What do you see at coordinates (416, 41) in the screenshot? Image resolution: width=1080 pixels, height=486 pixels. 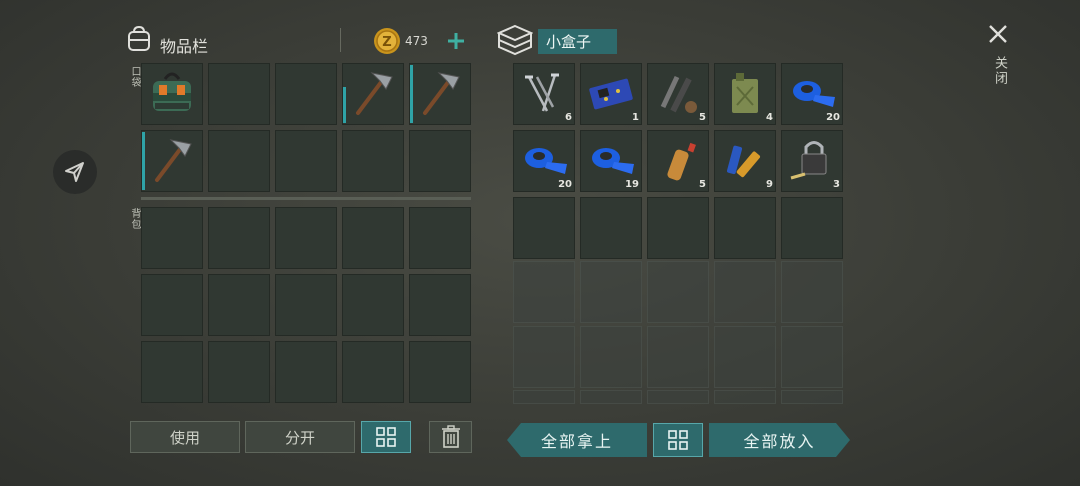 I see `coin-count: 473` at bounding box center [416, 41].